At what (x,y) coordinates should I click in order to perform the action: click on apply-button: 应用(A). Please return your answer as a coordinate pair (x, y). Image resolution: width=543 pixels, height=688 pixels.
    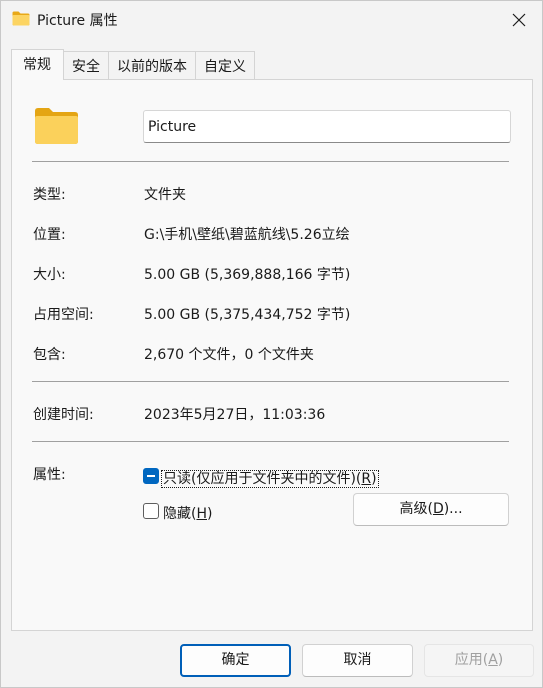
    Looking at the image, I should click on (479, 660).